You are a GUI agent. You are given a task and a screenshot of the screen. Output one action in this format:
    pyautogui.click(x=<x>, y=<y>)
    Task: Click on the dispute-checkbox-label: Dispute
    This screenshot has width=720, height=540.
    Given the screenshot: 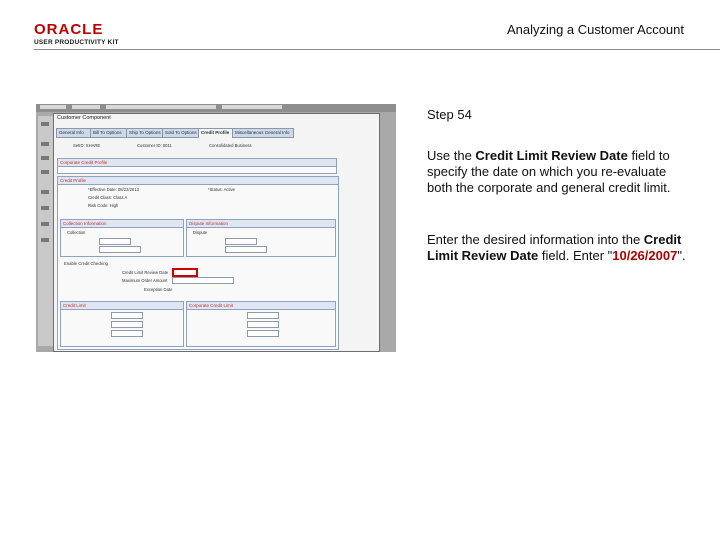 What is the action you would take?
    pyautogui.click(x=200, y=232)
    